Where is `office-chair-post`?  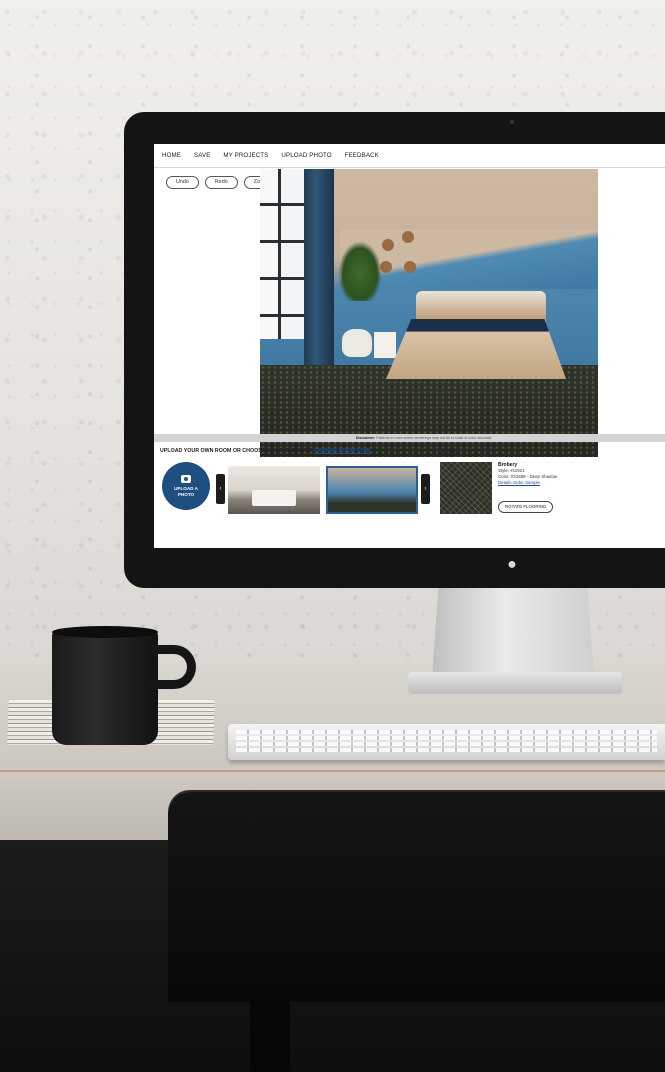
office-chair-post is located at coordinates (270, 1036).